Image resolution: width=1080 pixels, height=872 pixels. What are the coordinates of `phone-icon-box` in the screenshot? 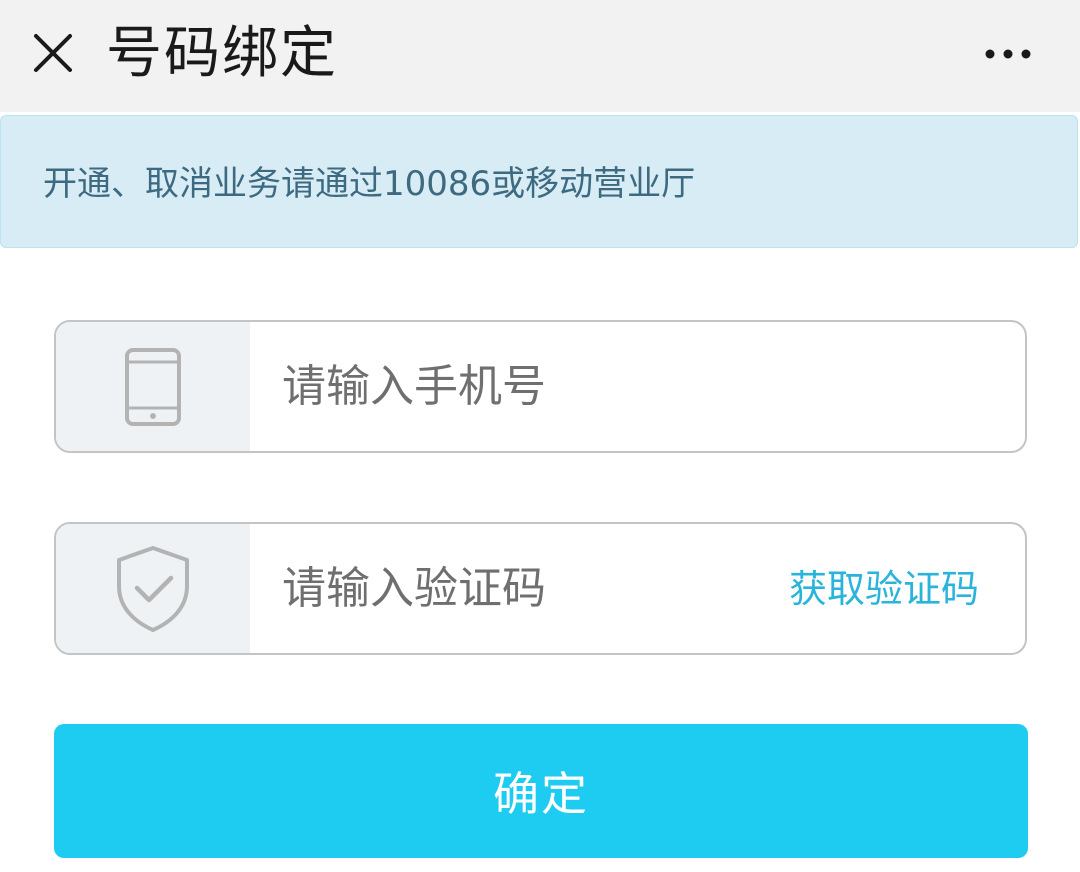 It's located at (153, 386).